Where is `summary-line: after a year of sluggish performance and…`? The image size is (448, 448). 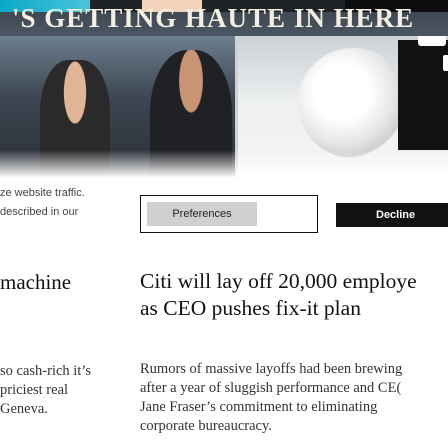
summary-line: after a year of sluggish performance and… is located at coordinates (271, 388).